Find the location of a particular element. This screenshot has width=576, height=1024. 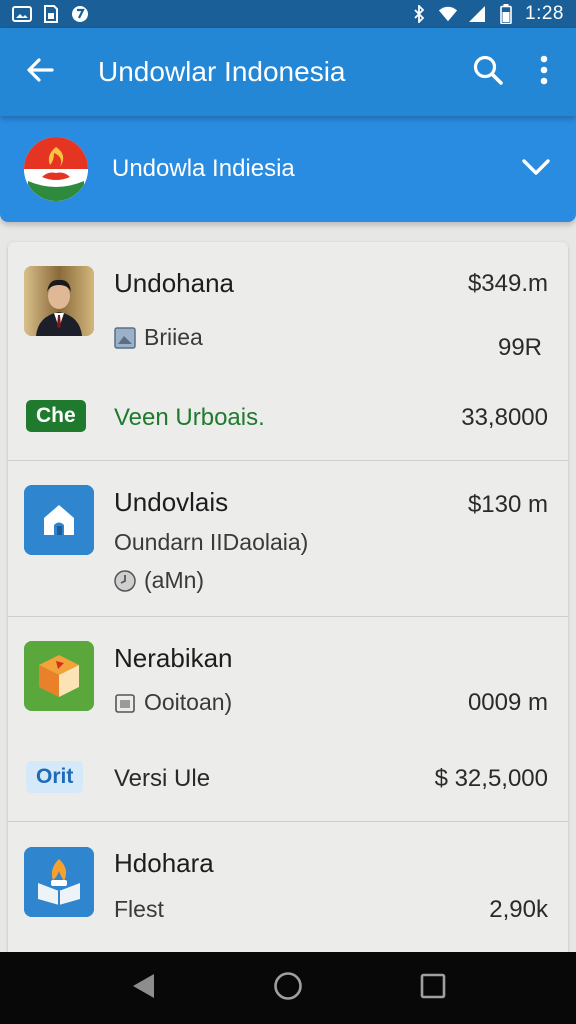

search-icon is located at coordinates (488, 72).